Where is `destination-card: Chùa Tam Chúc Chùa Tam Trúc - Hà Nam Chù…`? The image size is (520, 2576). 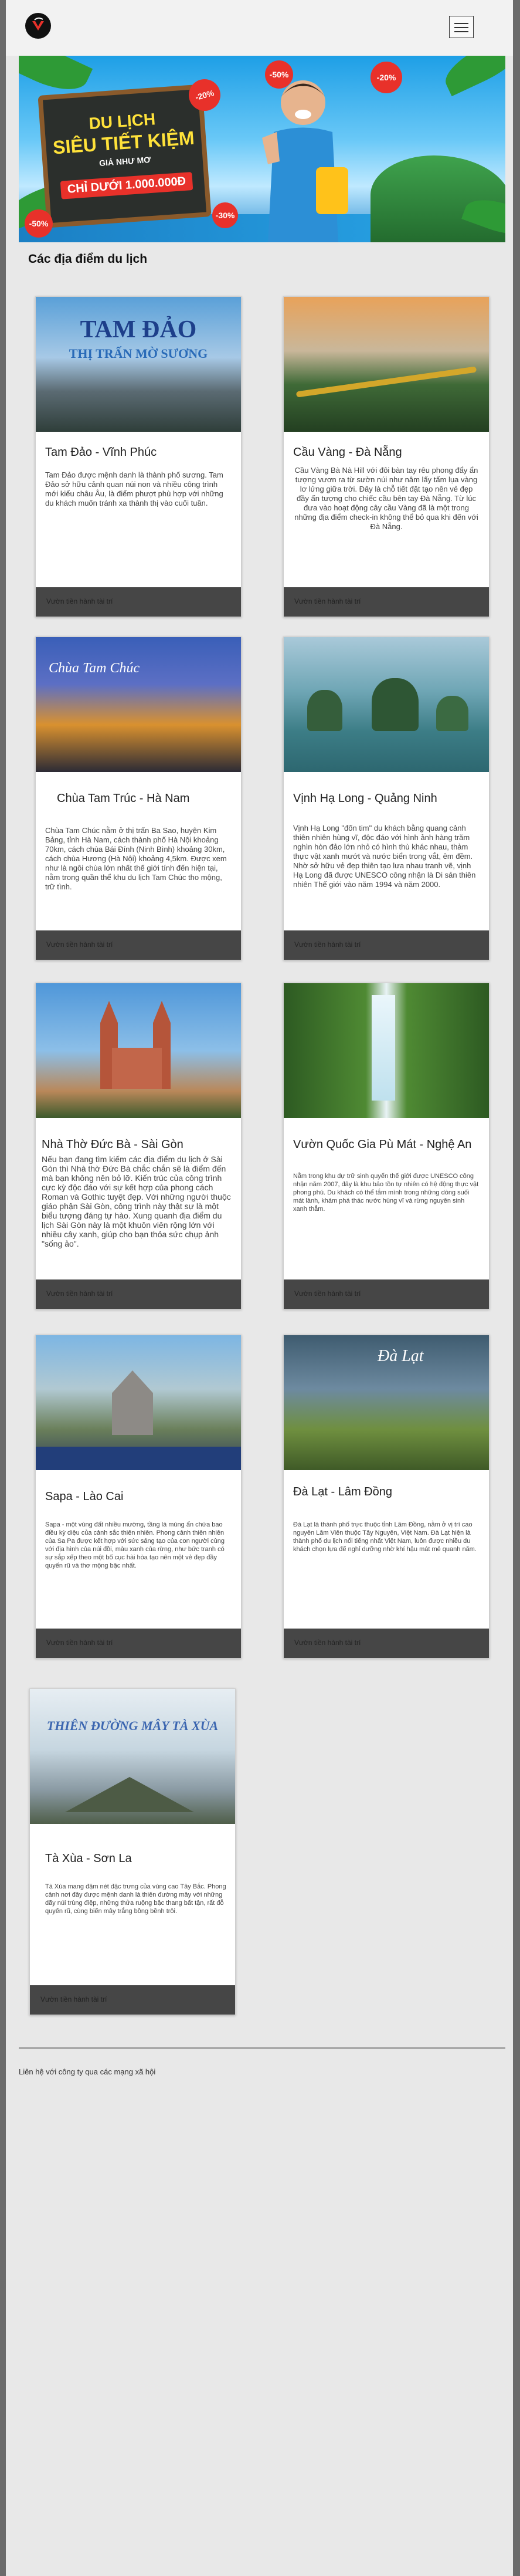 destination-card: Chùa Tam Chúc Chùa Tam Trúc - Hà Nam Chù… is located at coordinates (138, 798).